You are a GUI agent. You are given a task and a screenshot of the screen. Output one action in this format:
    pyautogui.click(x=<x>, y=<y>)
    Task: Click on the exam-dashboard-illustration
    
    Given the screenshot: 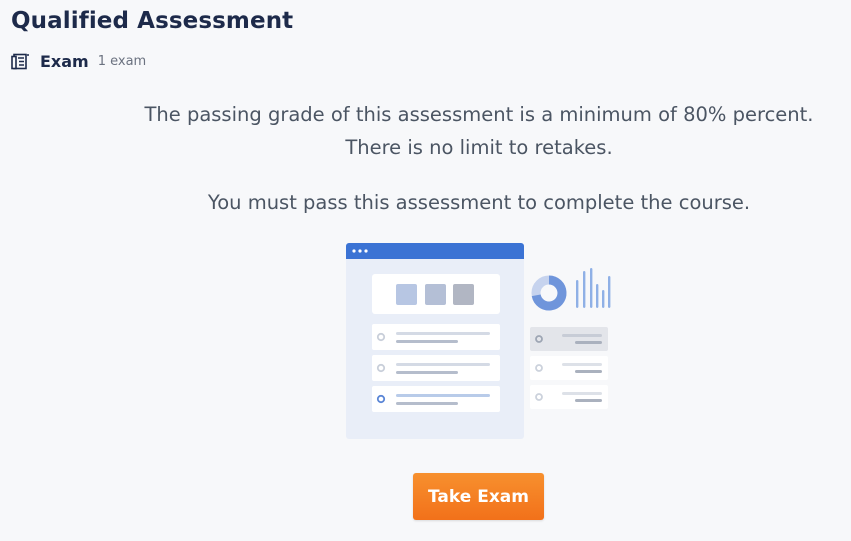 What is the action you would take?
    pyautogui.click(x=478, y=341)
    